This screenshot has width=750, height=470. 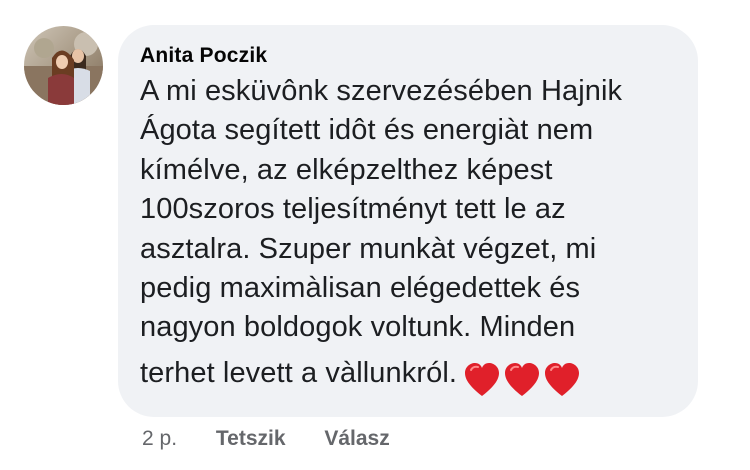 I want to click on comment-actions: 2 p. Tetszik Válasz, so click(x=266, y=439).